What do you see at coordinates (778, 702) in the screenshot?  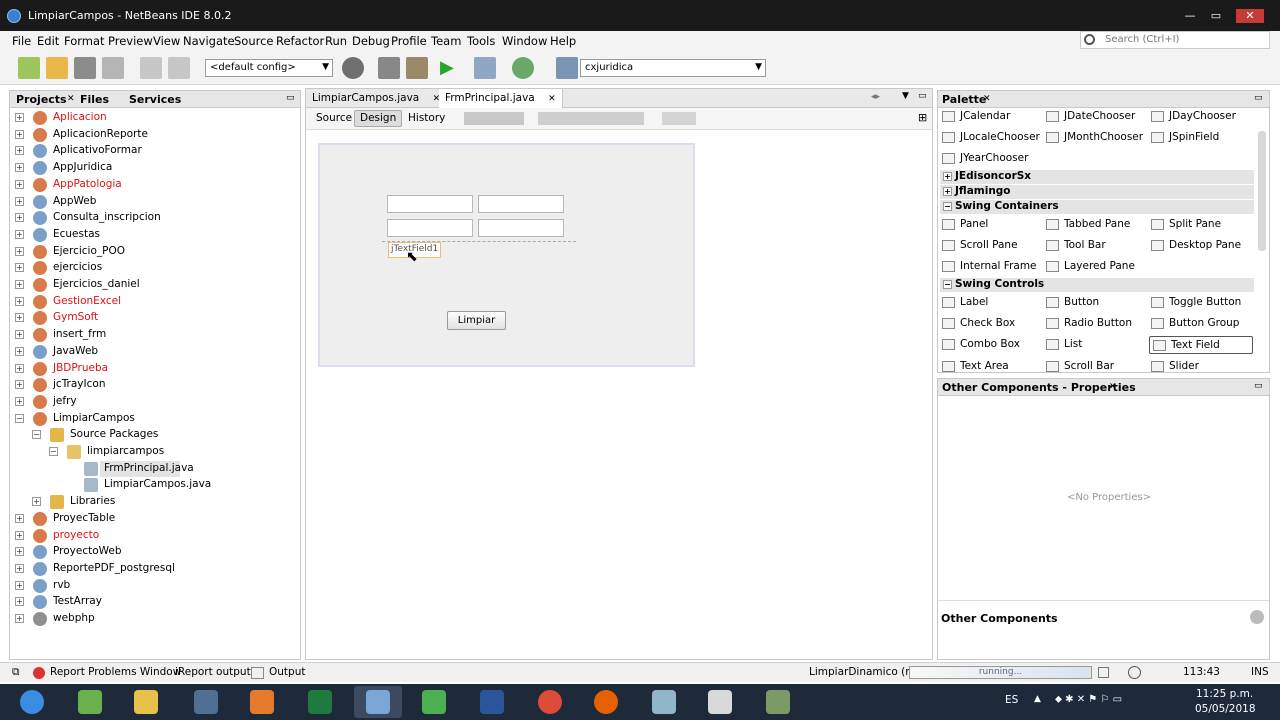 I see `app-icon` at bounding box center [778, 702].